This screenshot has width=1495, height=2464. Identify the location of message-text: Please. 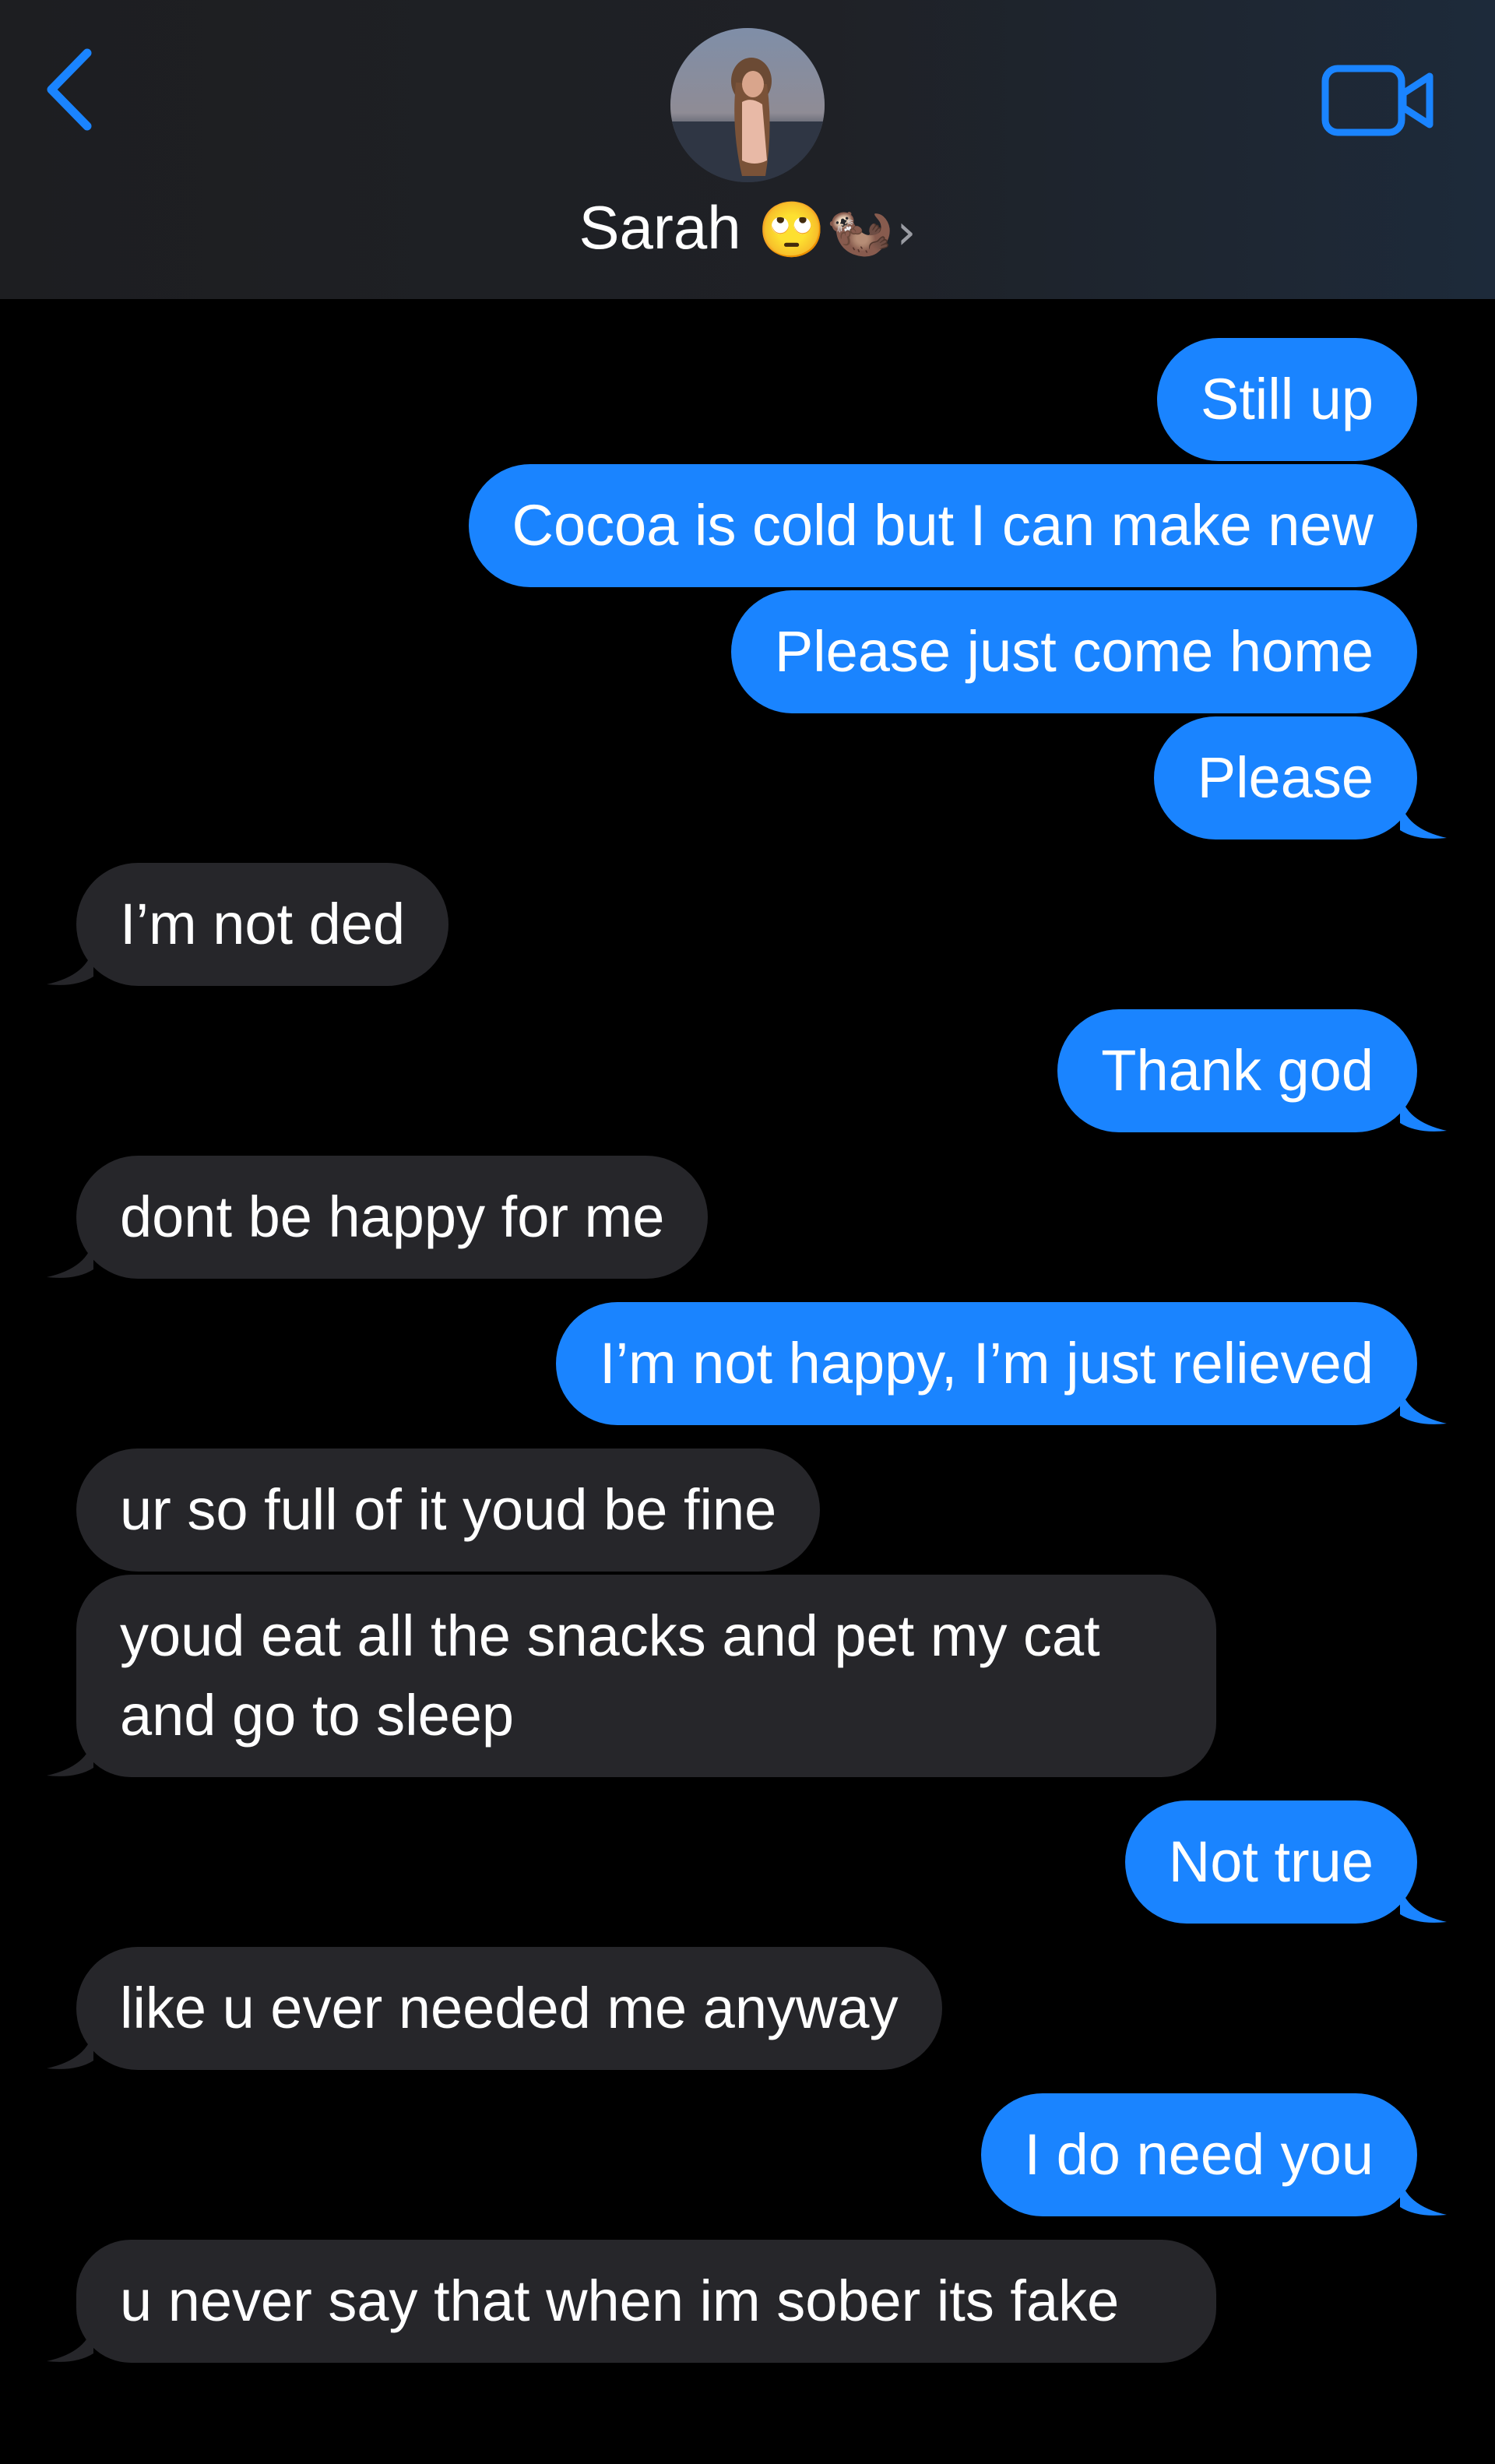
(1285, 777).